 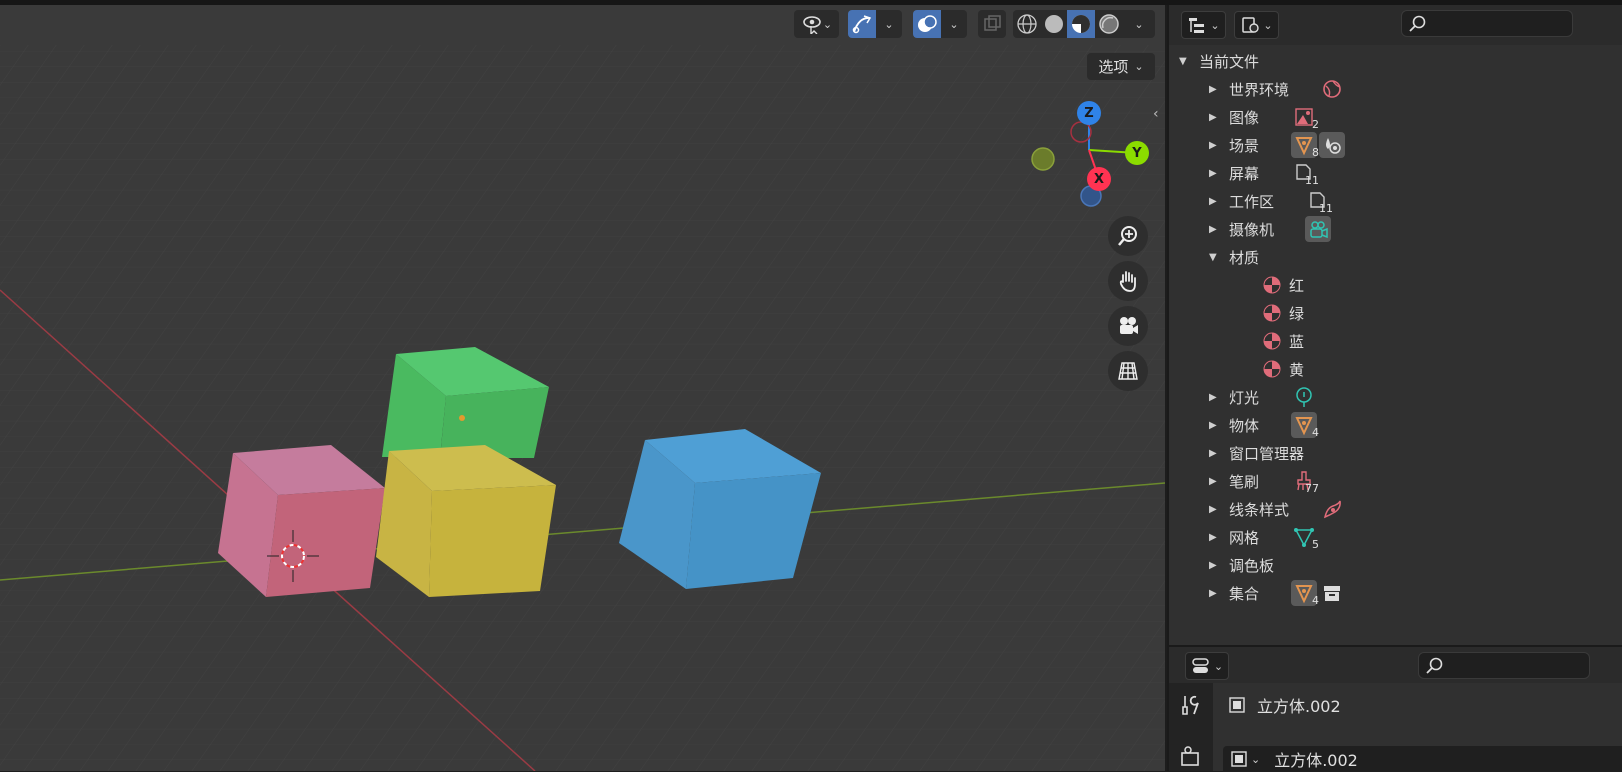 I want to click on tree-item: ▶ 世界环境, so click(x=1395, y=89).